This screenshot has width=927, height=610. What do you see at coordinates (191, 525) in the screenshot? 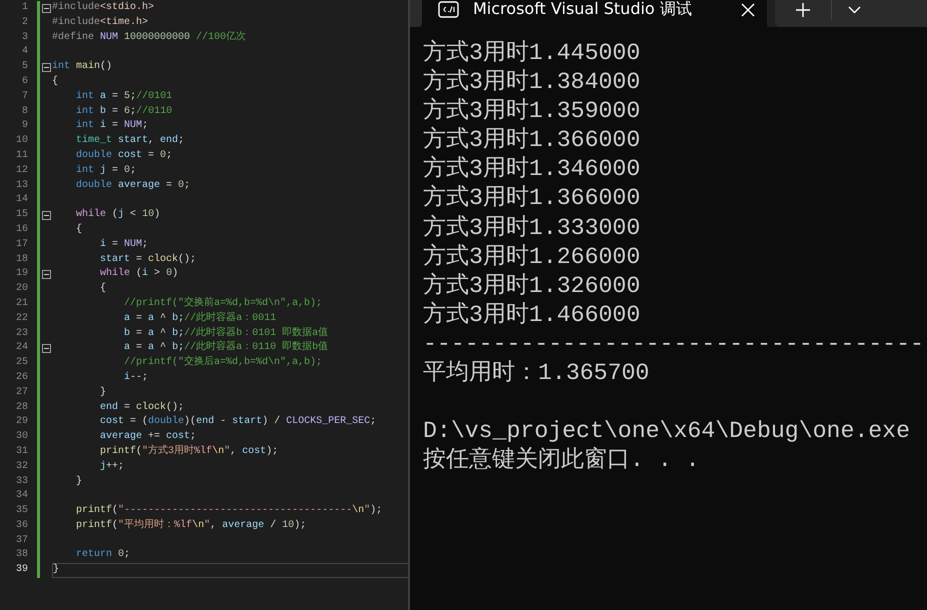
I see `code-line: printf("平均用时：%lf\n", average / 10);` at bounding box center [191, 525].